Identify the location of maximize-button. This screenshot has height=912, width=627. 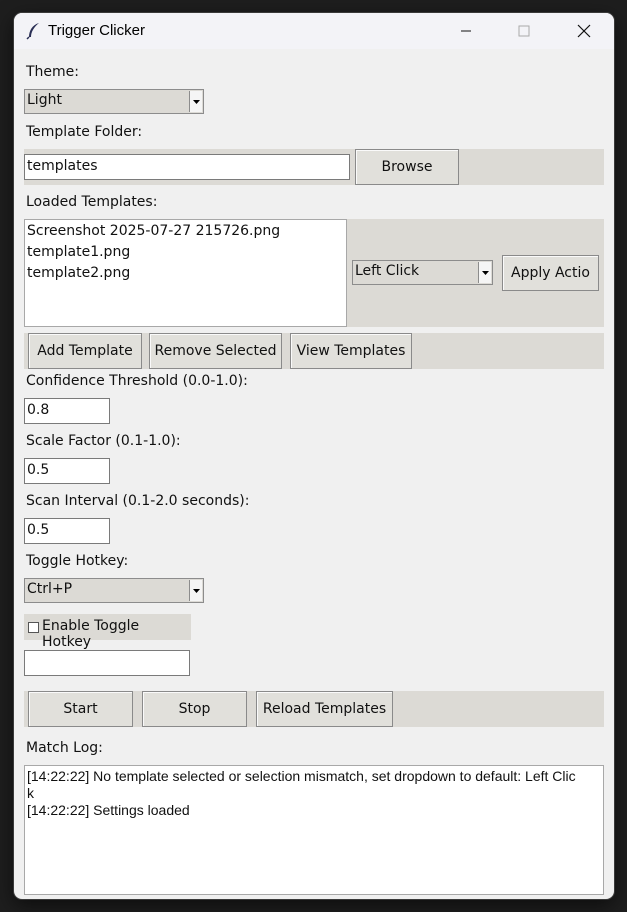
(524, 31).